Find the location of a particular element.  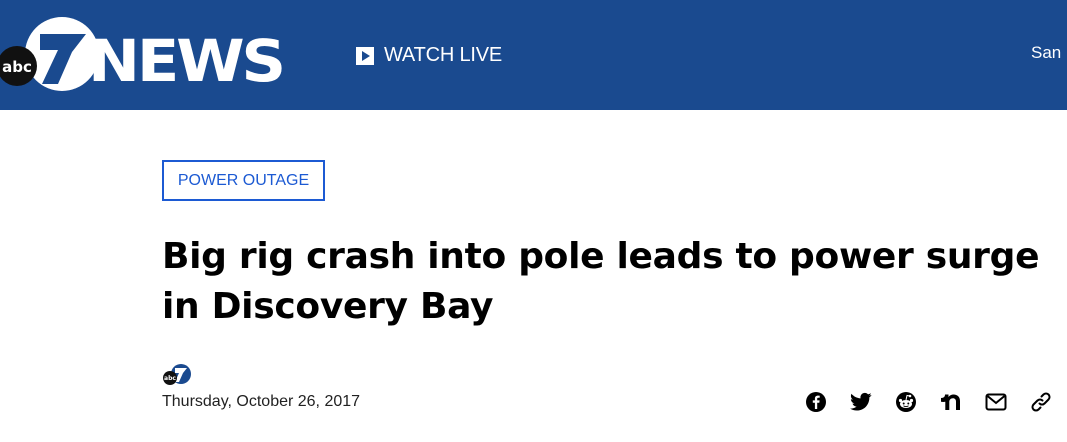

nextdoor-icon is located at coordinates (950, 402).